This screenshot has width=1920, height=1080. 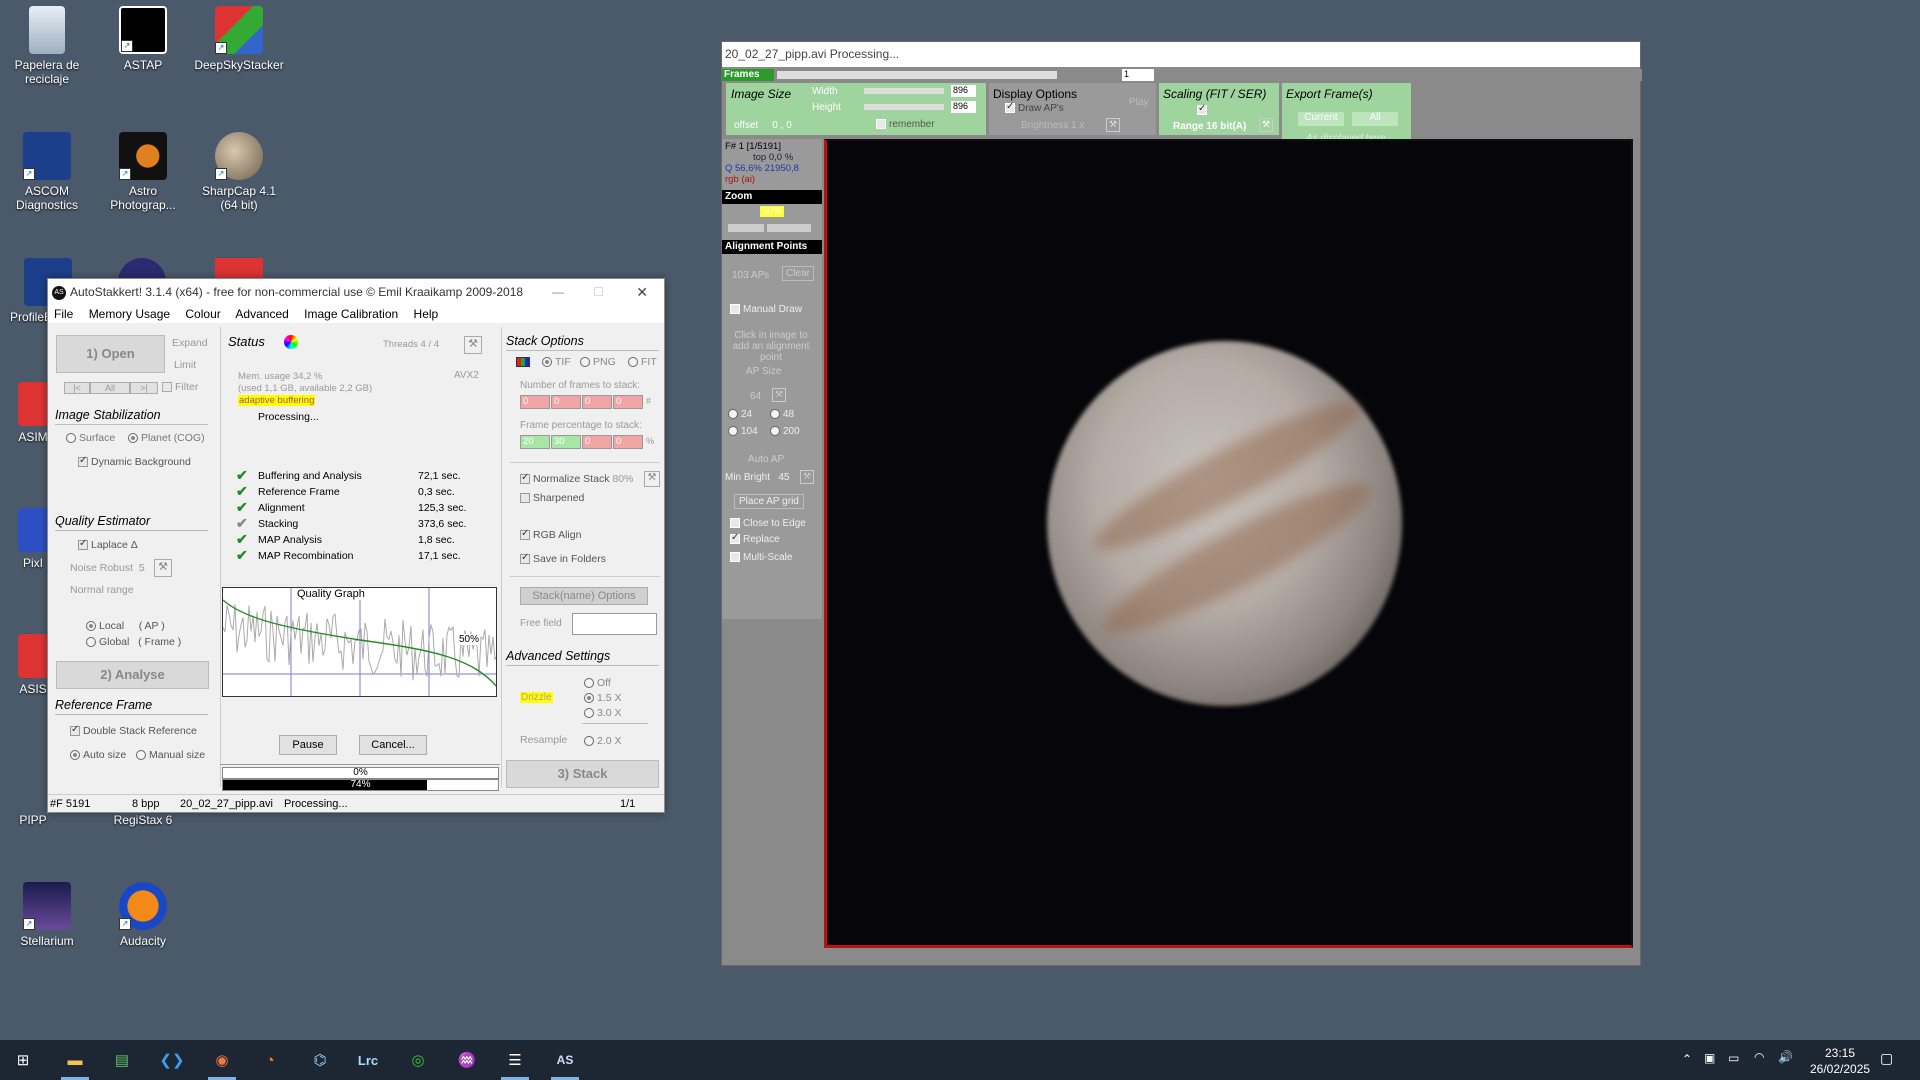 What do you see at coordinates (582, 774) in the screenshot?
I see `stack-button: 3) Stack` at bounding box center [582, 774].